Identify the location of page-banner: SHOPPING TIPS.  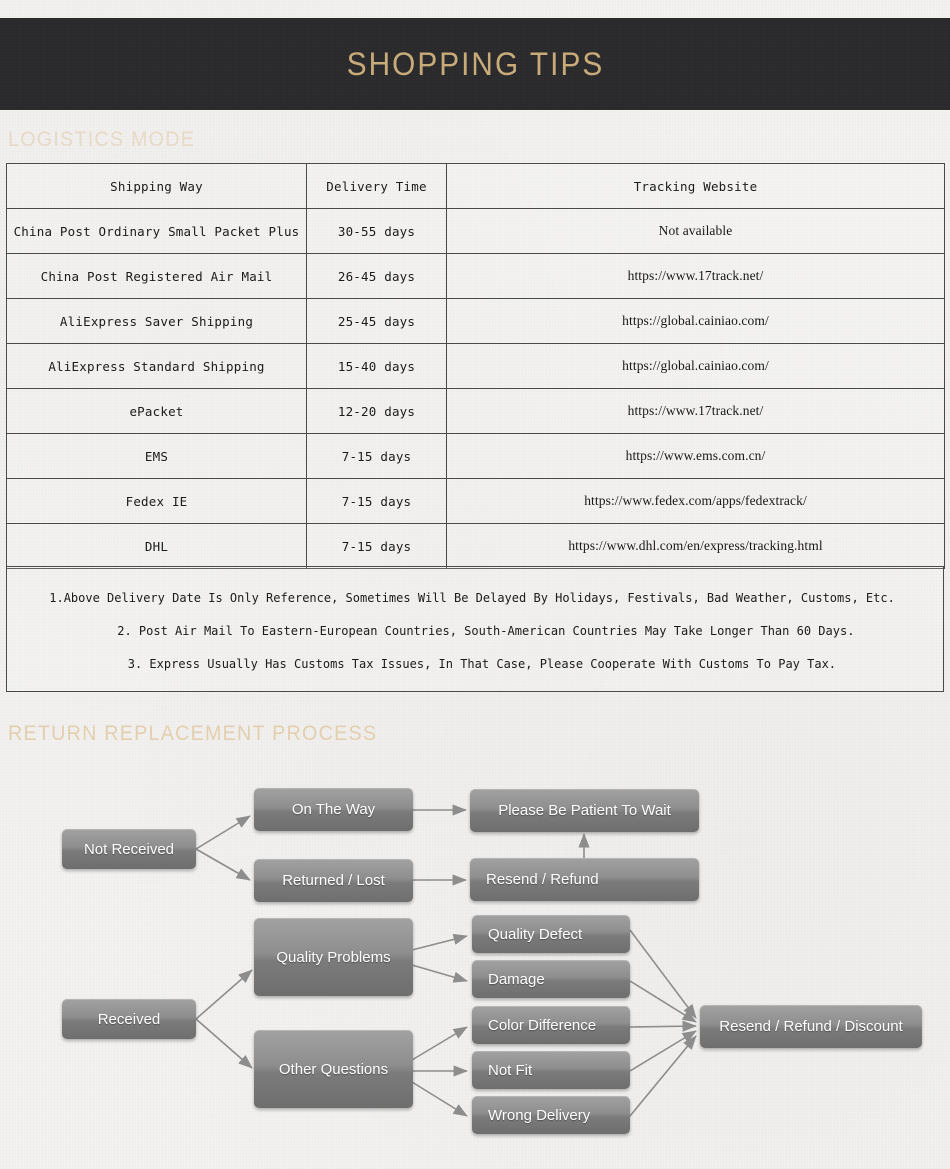
(475, 64).